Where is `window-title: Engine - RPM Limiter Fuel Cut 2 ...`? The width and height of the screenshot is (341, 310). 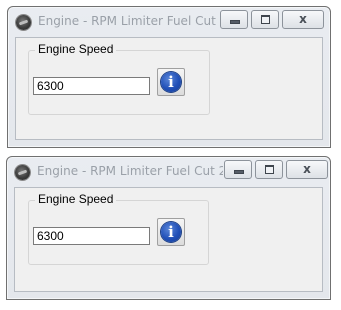 window-title: Engine - RPM Limiter Fuel Cut 2 ... is located at coordinates (130, 171).